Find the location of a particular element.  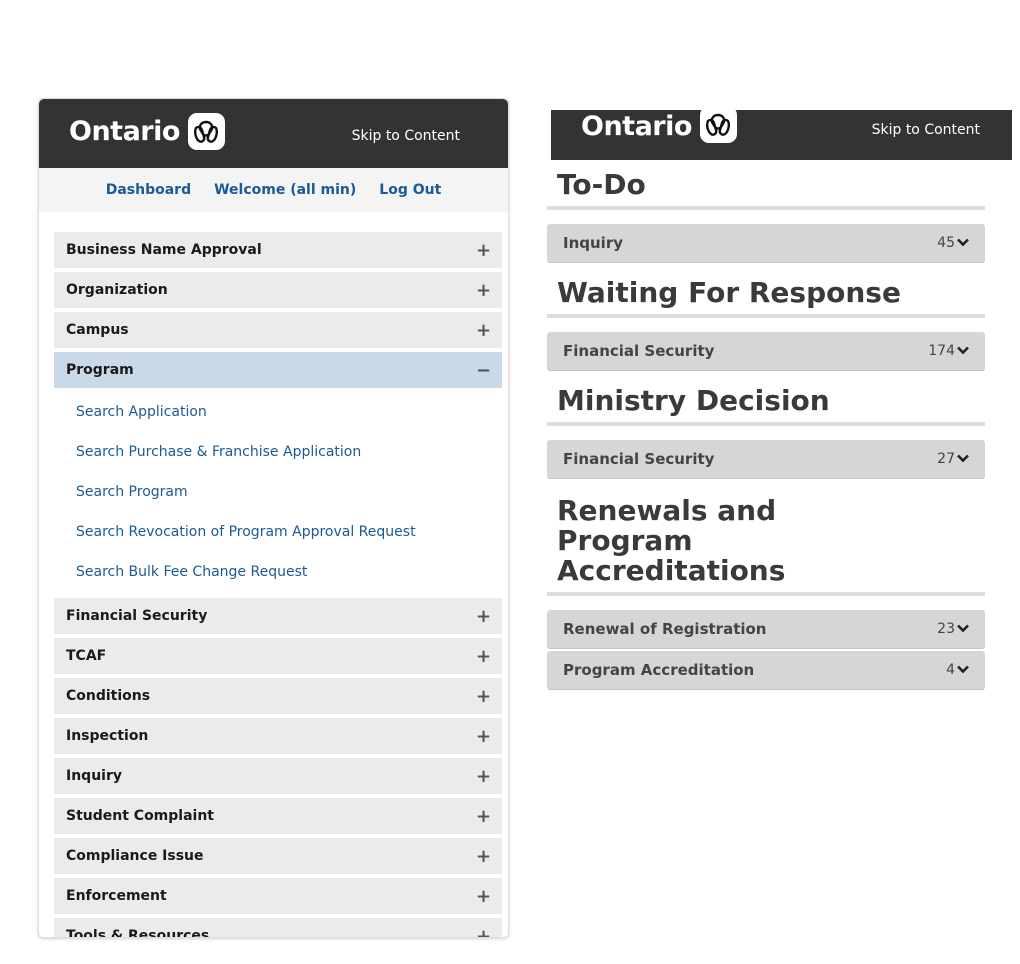

menu-item-label: Enforcement is located at coordinates (116, 896).